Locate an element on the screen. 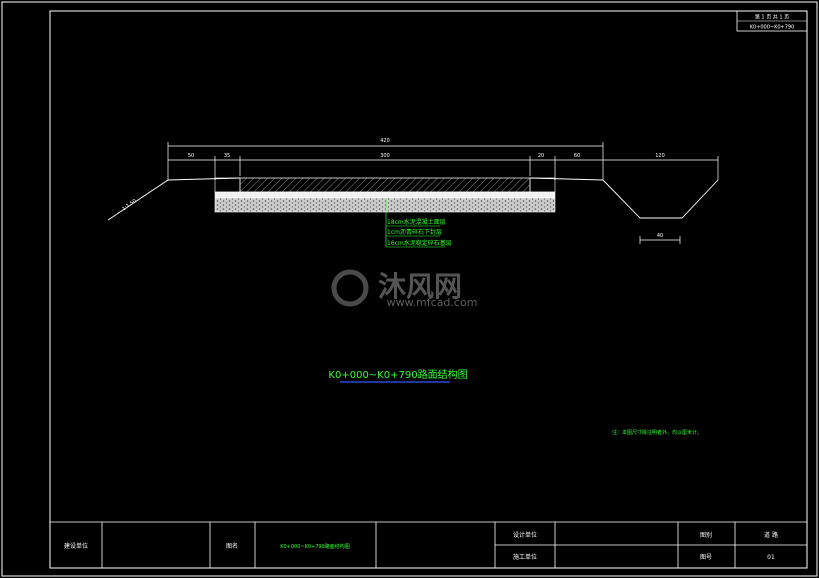 The image size is (819, 578). road-cross-section is located at coordinates (413, 212).